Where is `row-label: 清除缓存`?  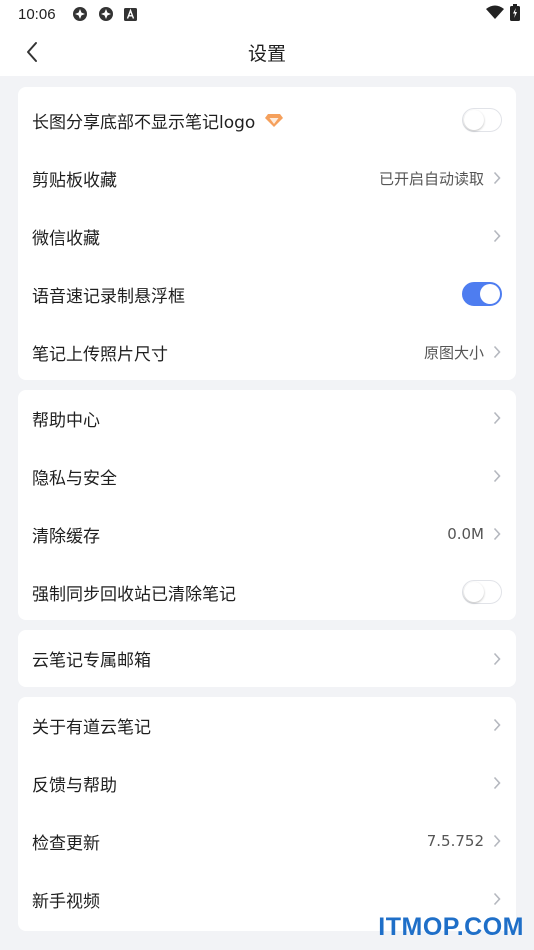
row-label: 清除缓存 is located at coordinates (66, 536).